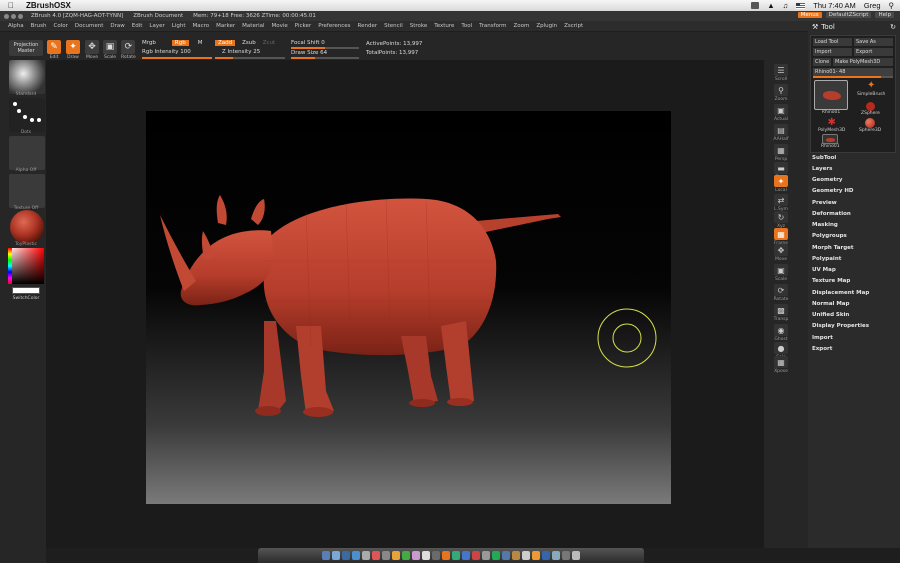 This screenshot has width=900, height=563. What do you see at coordinates (406, 555) in the screenshot?
I see `messages-icon` at bounding box center [406, 555].